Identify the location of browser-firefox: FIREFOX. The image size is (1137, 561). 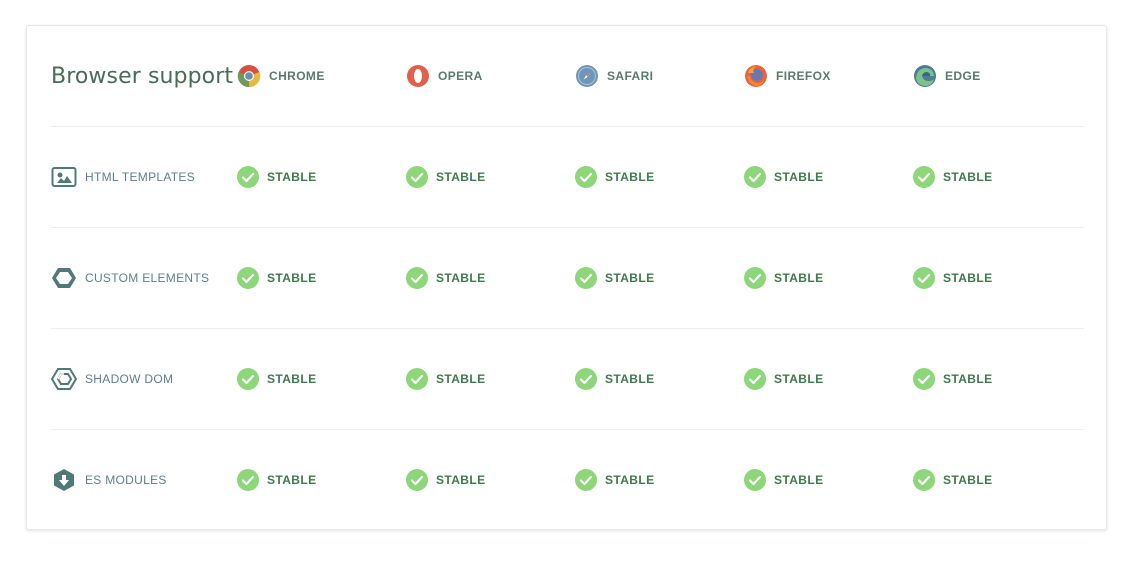
(828, 76).